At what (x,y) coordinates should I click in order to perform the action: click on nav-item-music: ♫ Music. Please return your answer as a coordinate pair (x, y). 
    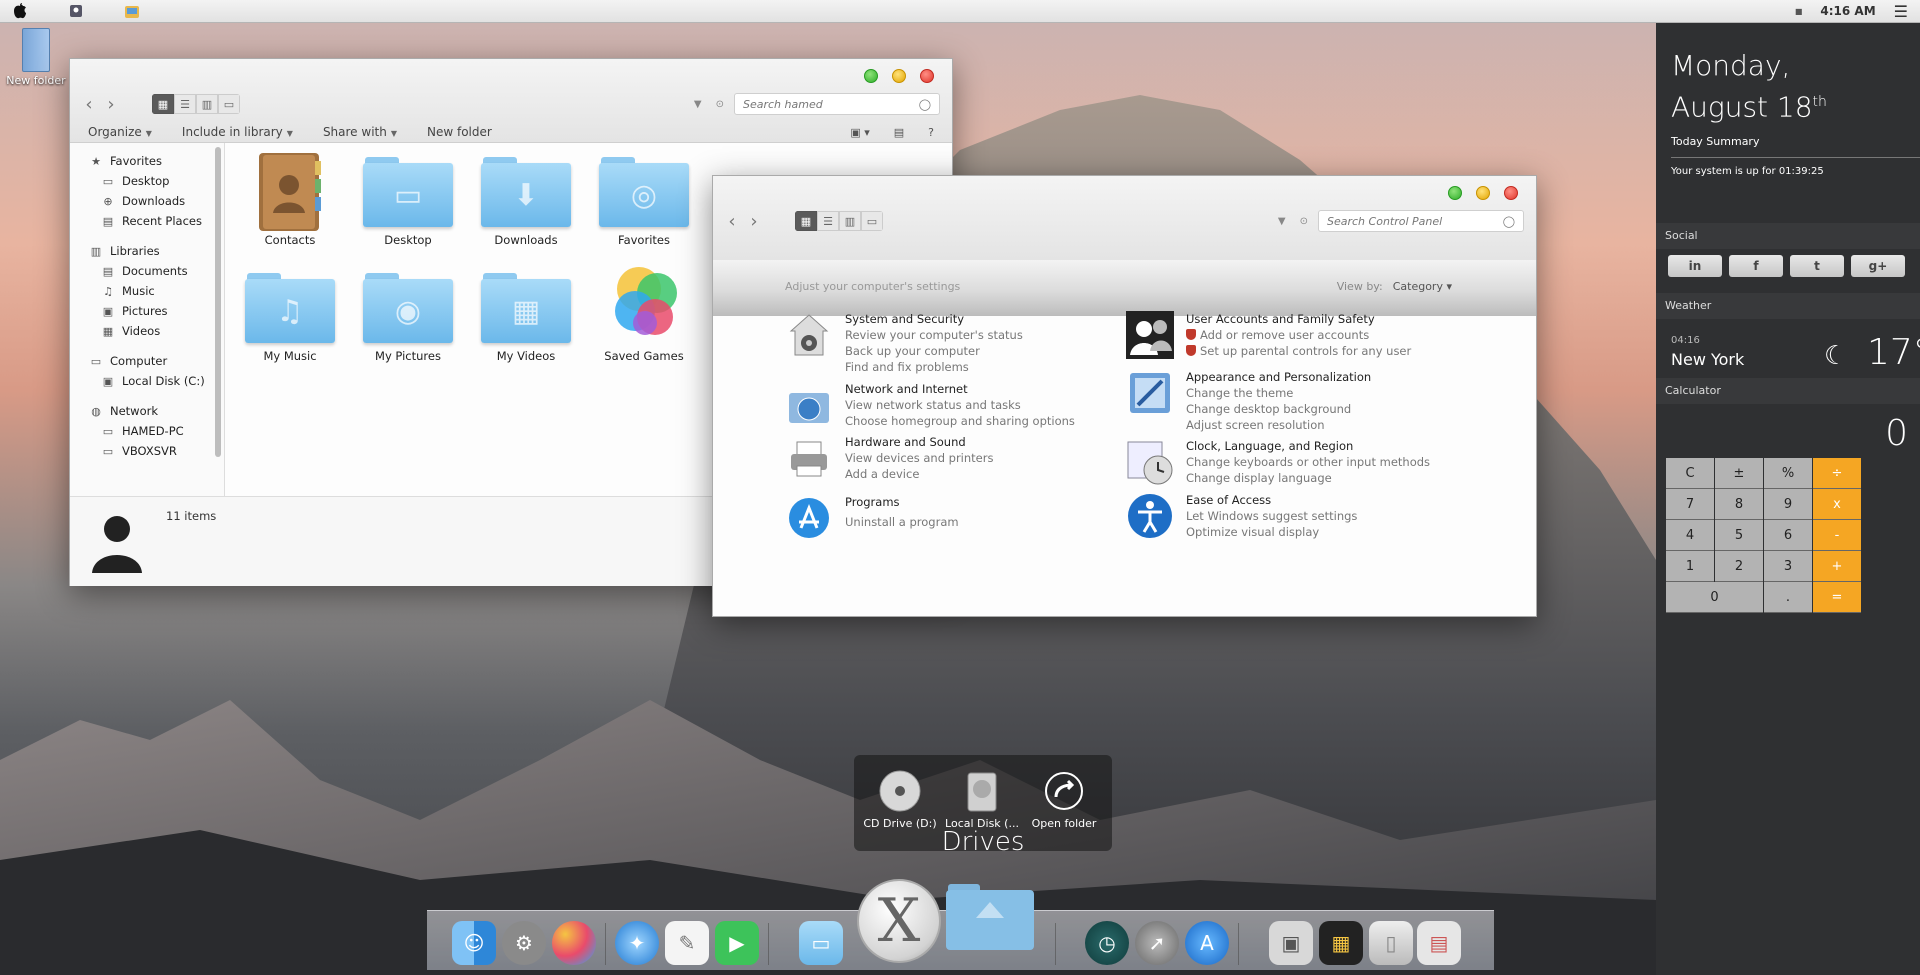
    Looking at the image, I should click on (147, 291).